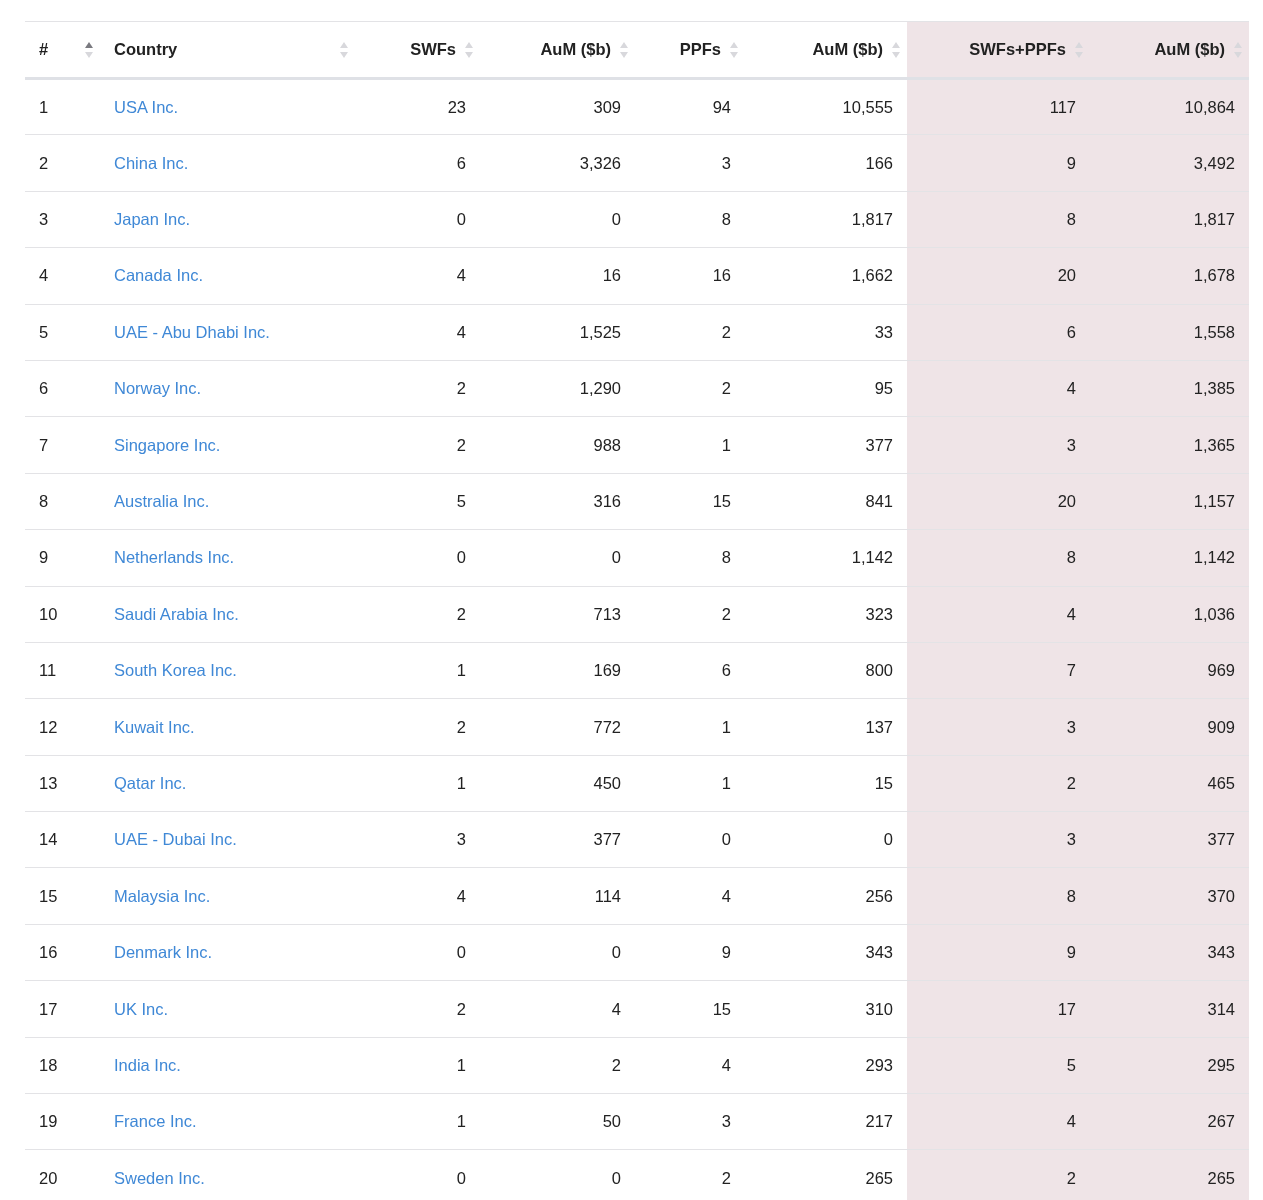 This screenshot has width=1263, height=1200. I want to click on number-cell: 94, so click(690, 106).